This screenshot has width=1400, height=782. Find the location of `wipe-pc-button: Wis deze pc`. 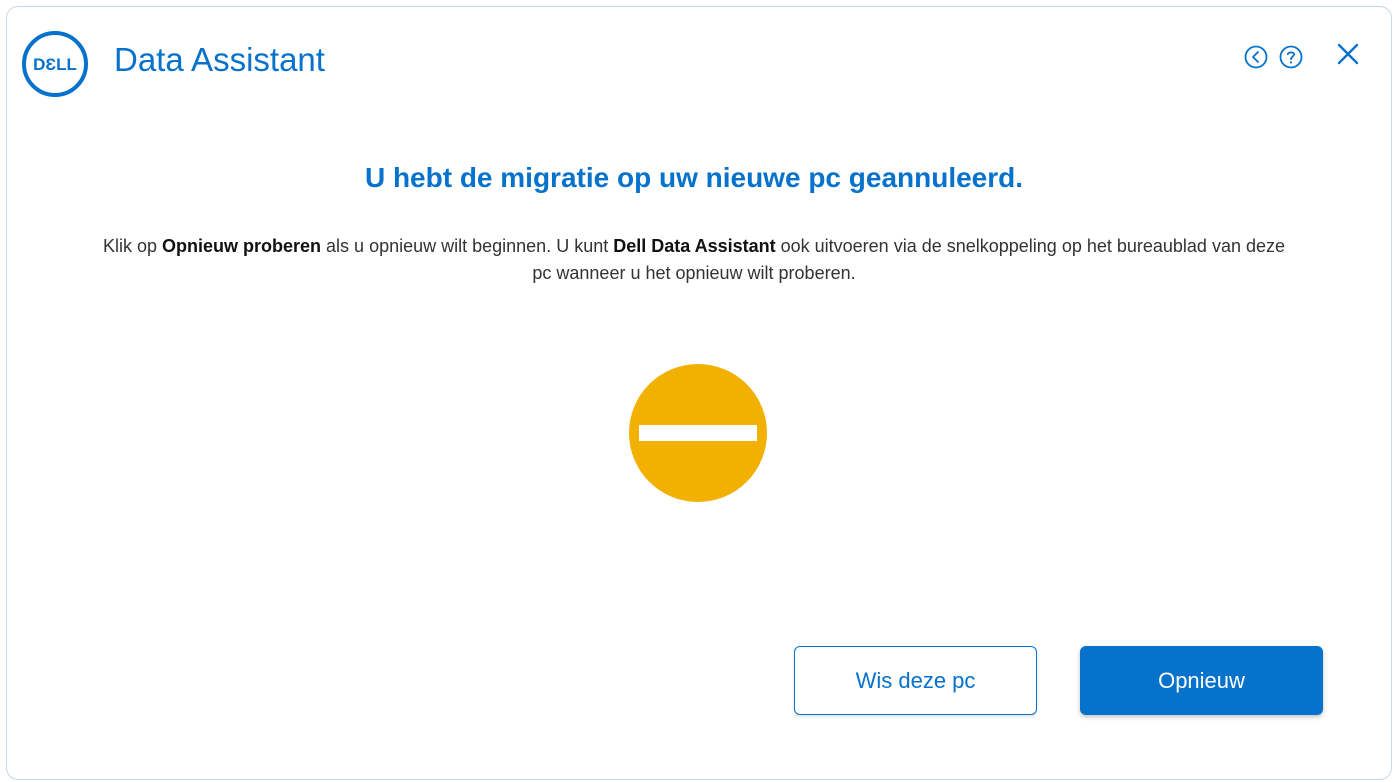

wipe-pc-button: Wis deze pc is located at coordinates (915, 680).